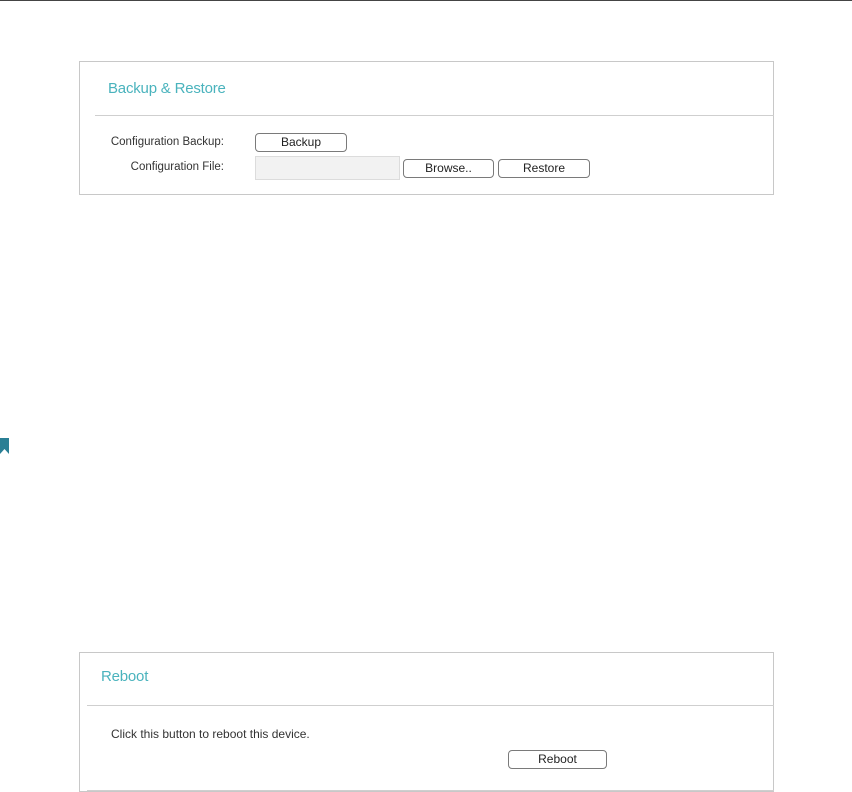 The width and height of the screenshot is (852, 792). What do you see at coordinates (210, 734) in the screenshot?
I see `reboot-description: Click this button to reboot this device.` at bounding box center [210, 734].